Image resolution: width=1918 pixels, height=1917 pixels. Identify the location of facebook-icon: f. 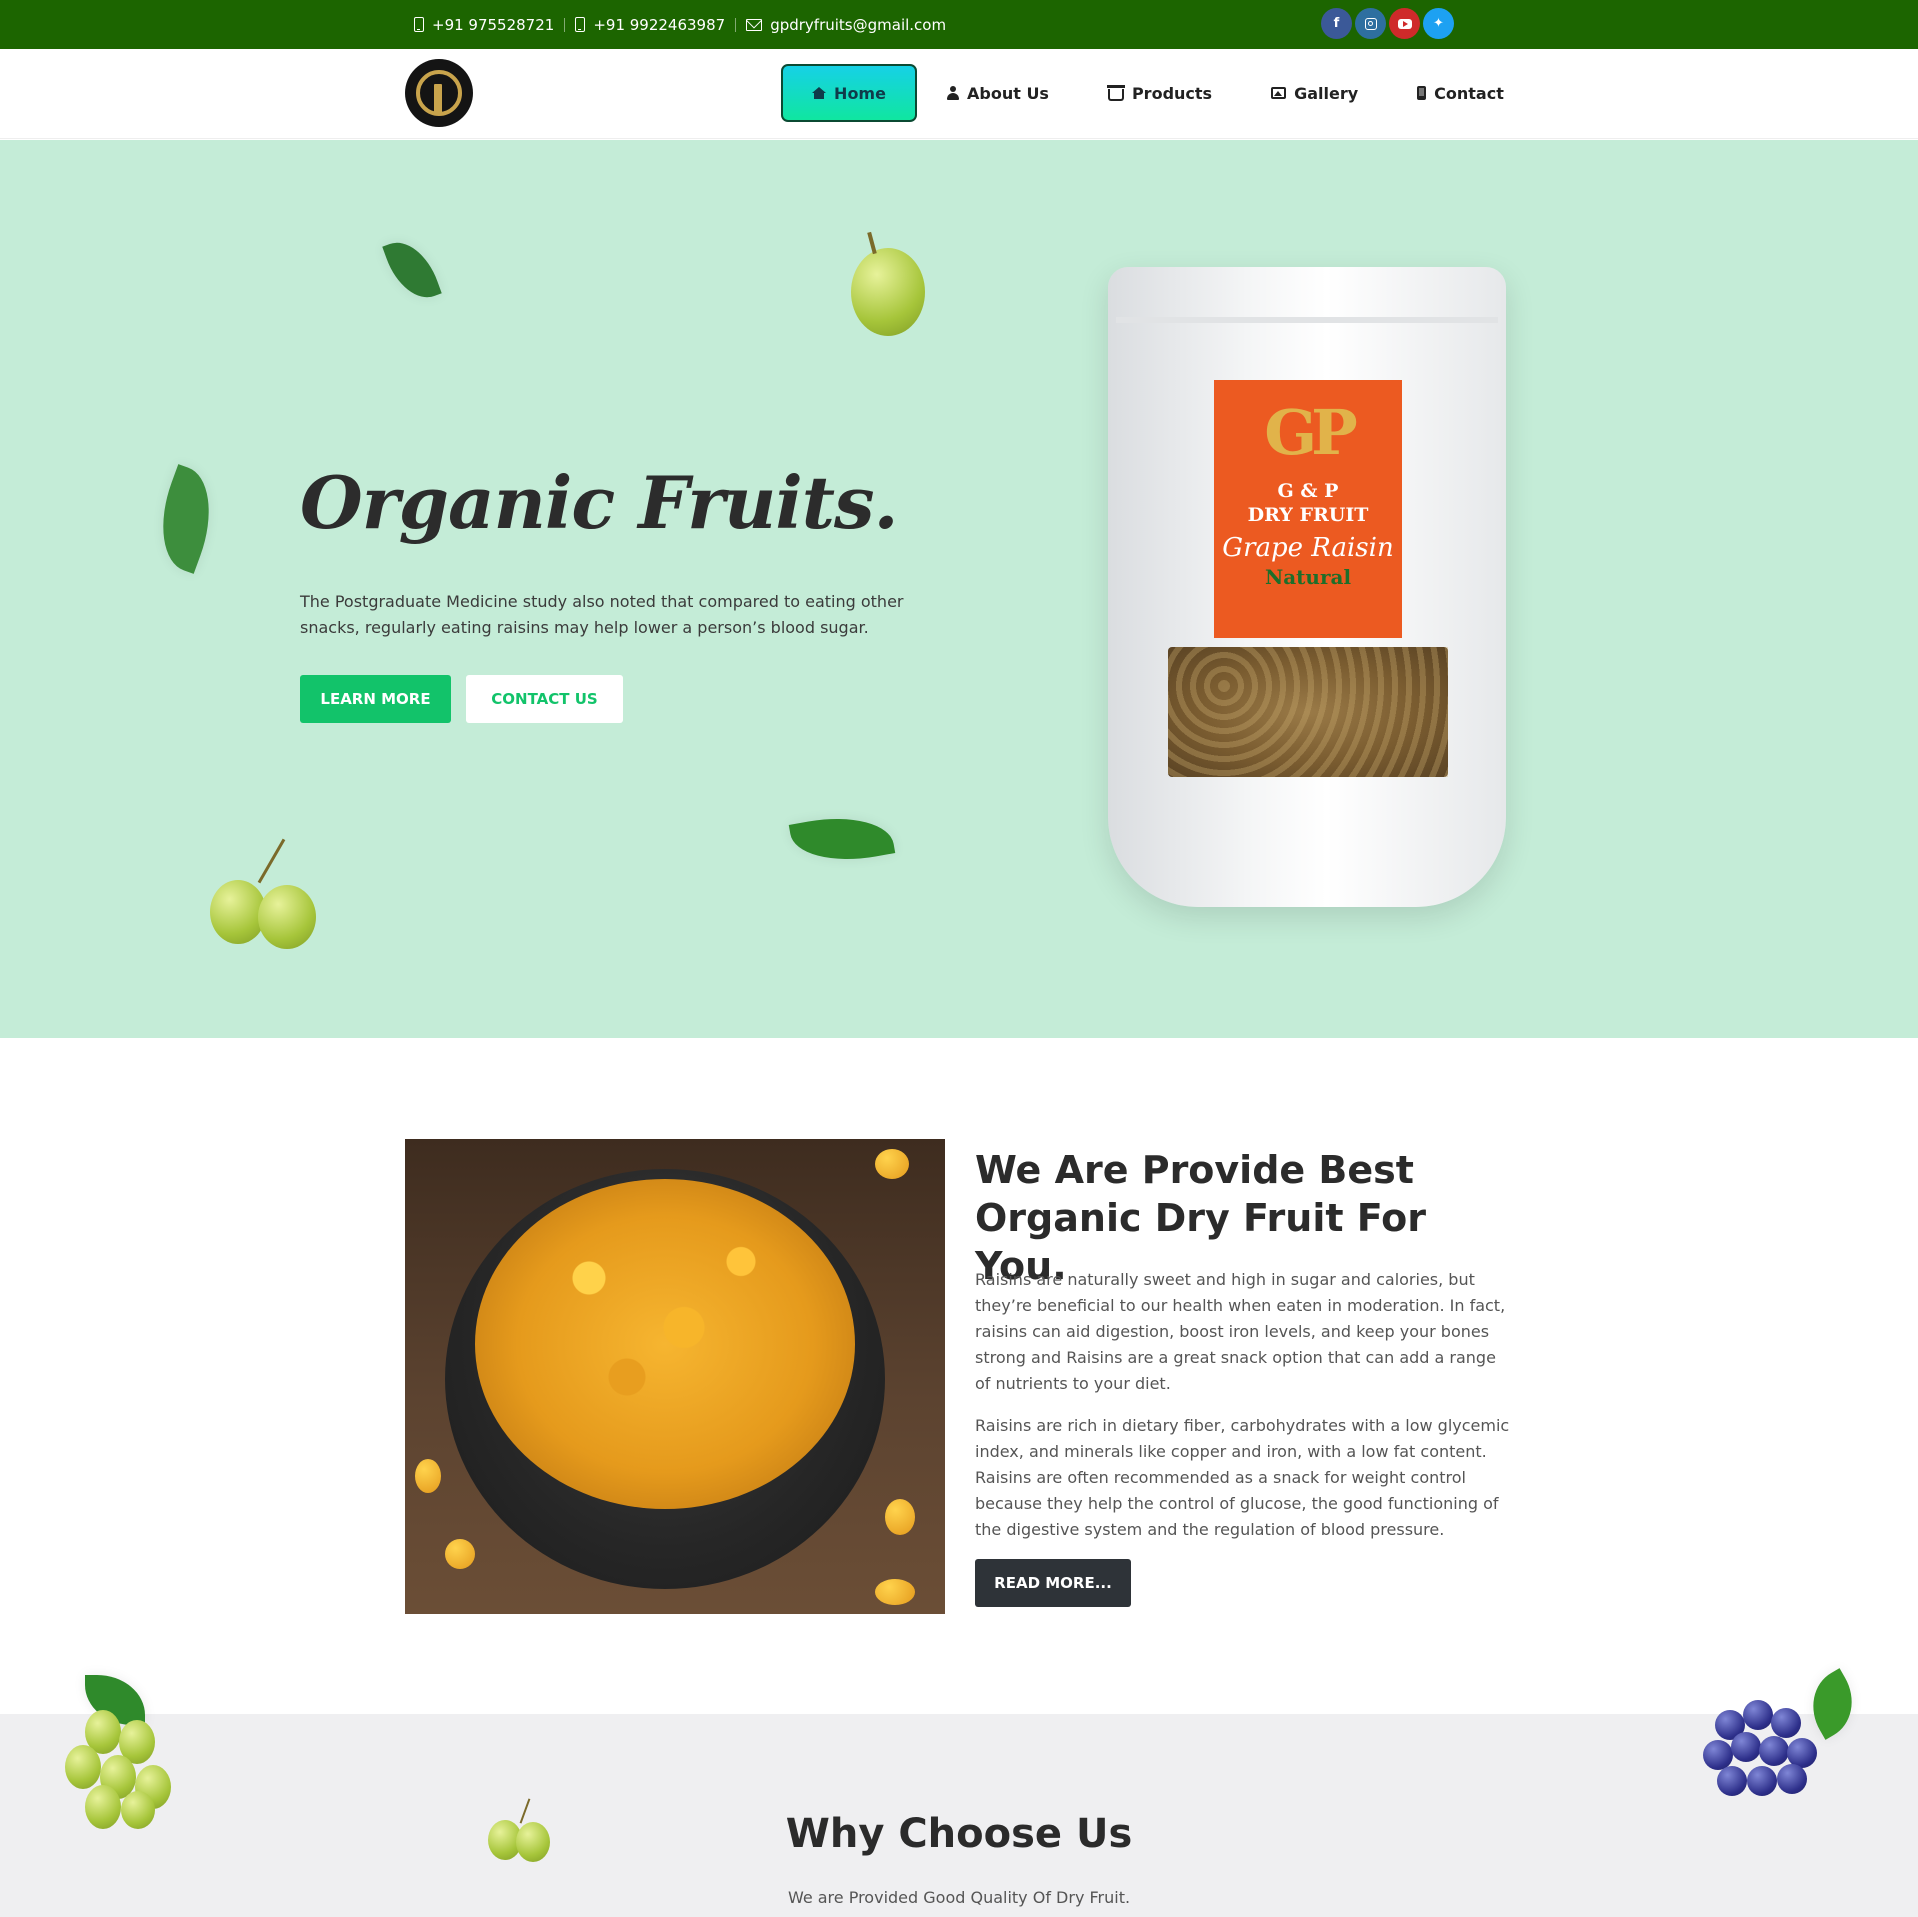
(1336, 23).